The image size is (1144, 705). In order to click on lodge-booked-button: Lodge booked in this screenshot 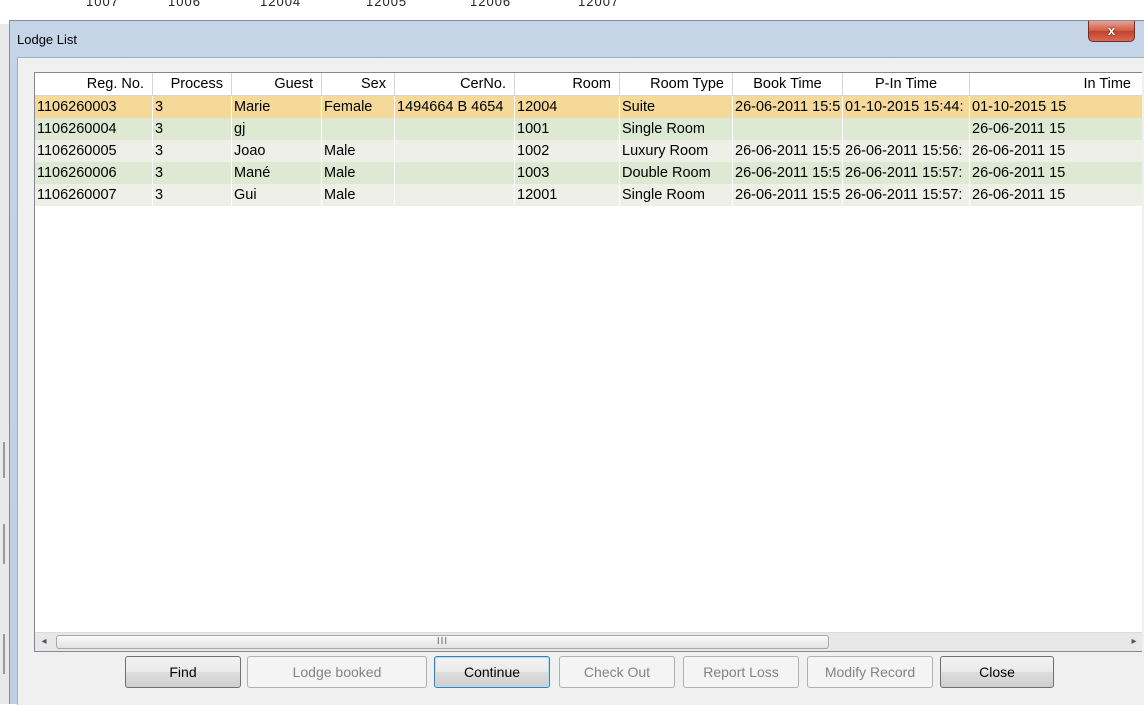, I will do `click(337, 672)`.